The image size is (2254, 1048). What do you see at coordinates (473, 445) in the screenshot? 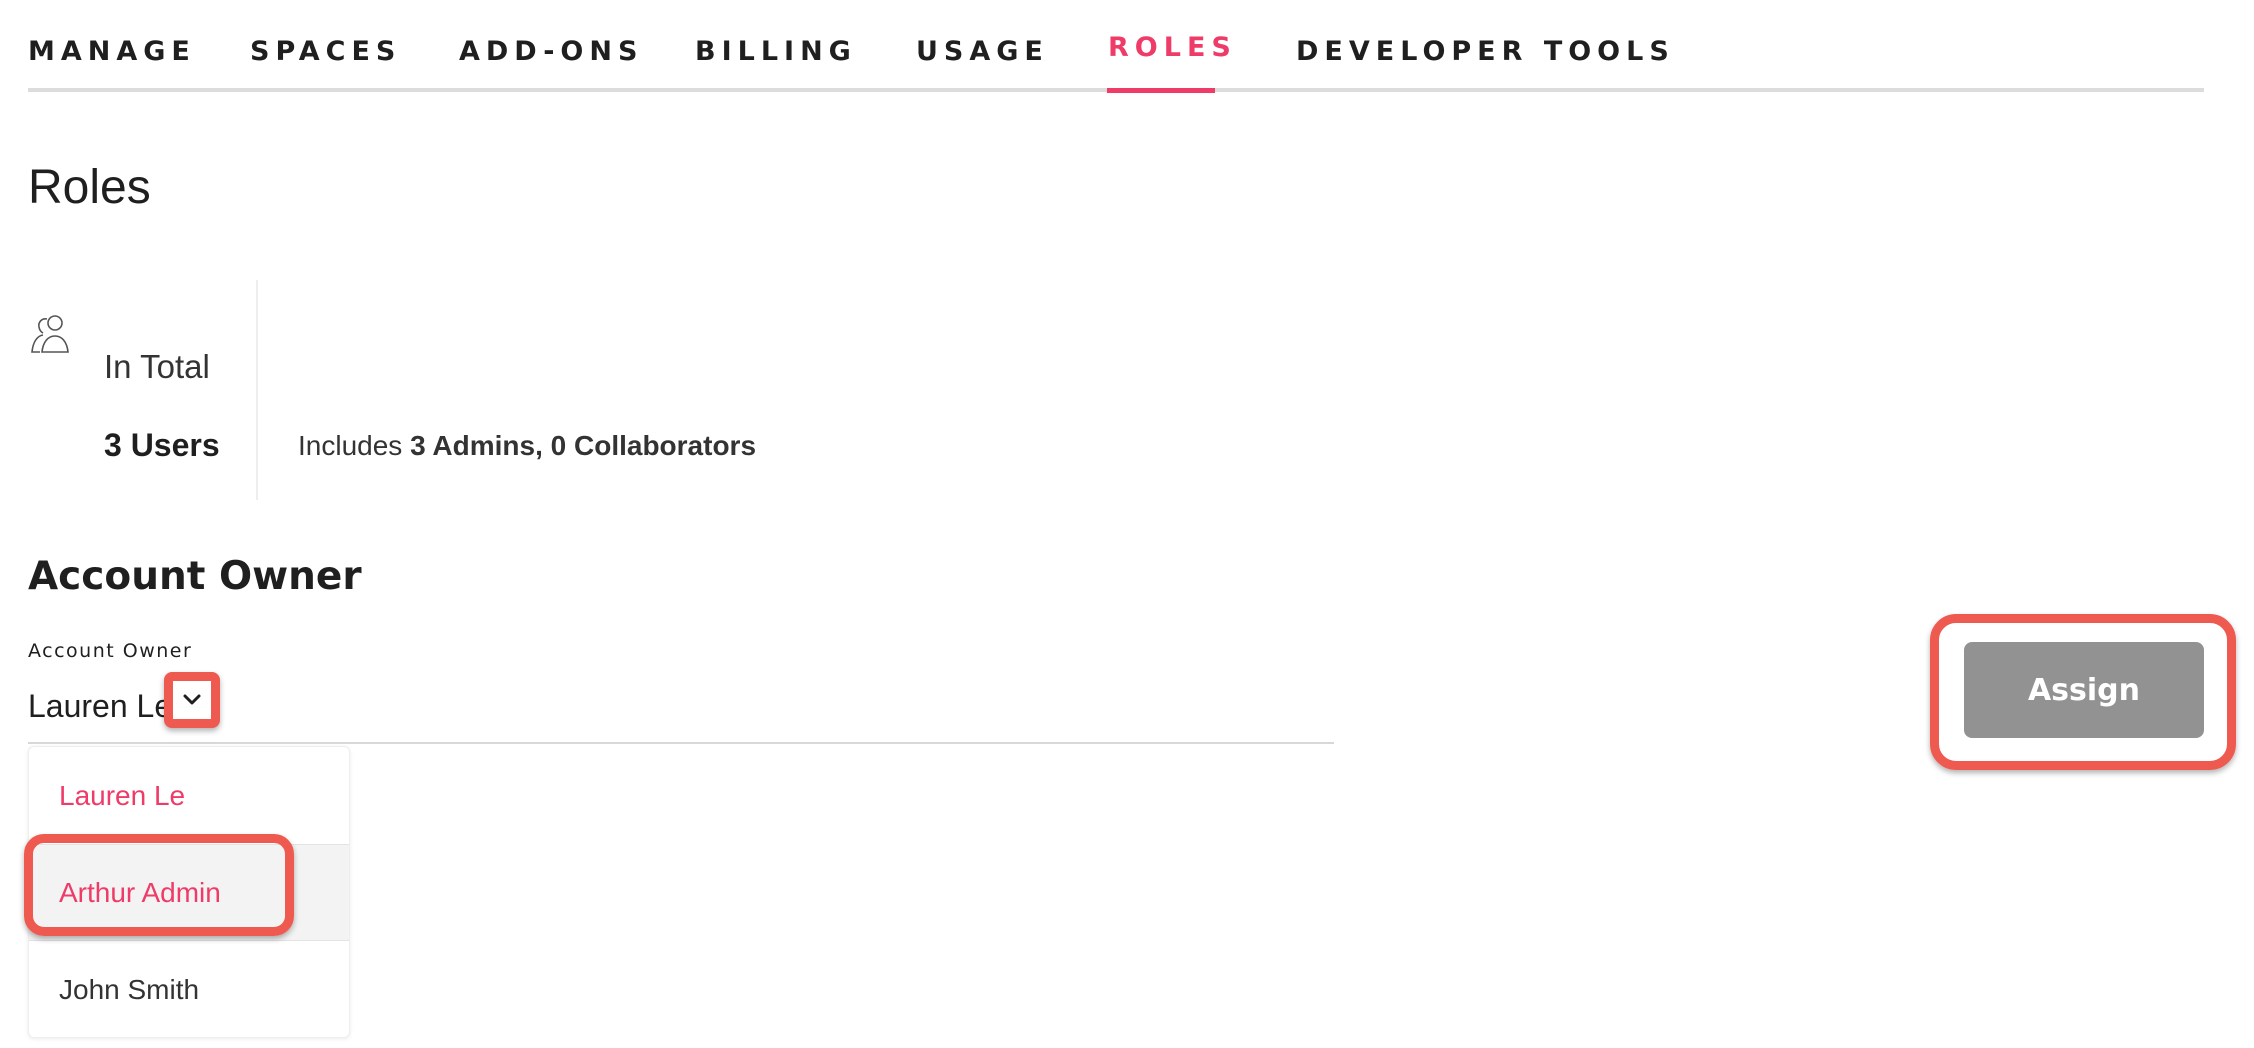
I see `admins-count: 3 Admins` at bounding box center [473, 445].